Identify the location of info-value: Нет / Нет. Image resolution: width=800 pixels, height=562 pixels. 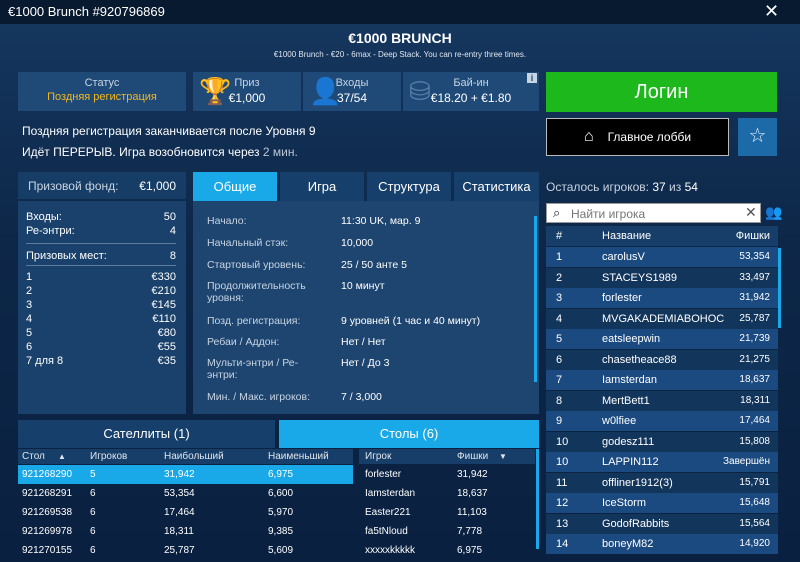
(363, 342).